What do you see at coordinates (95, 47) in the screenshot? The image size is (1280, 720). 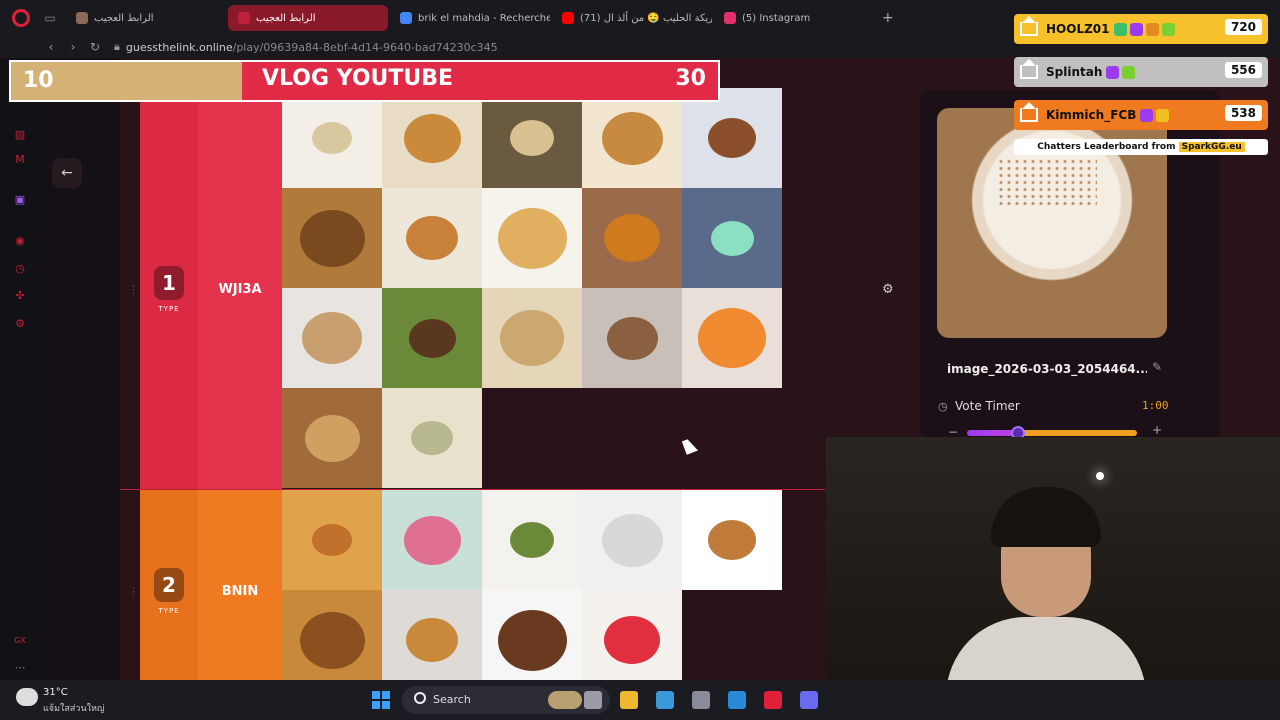 I see `reload-icon: ↻` at bounding box center [95, 47].